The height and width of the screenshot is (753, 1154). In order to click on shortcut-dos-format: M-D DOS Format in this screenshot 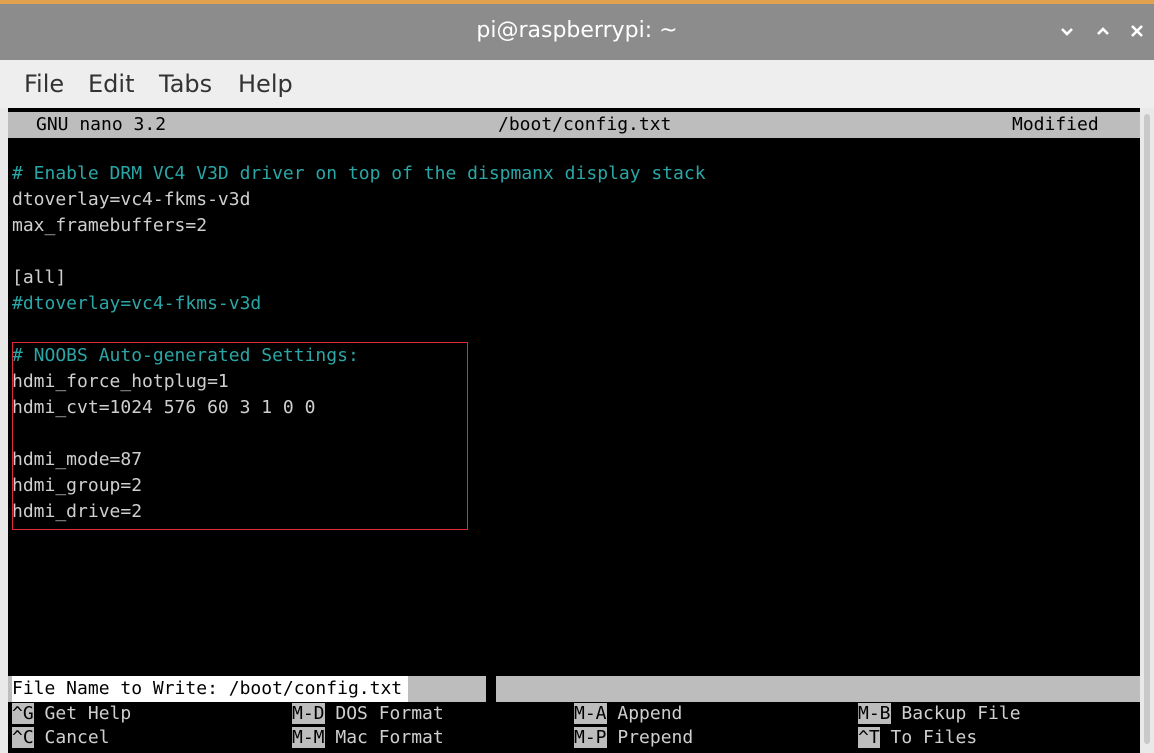, I will do `click(368, 714)`.